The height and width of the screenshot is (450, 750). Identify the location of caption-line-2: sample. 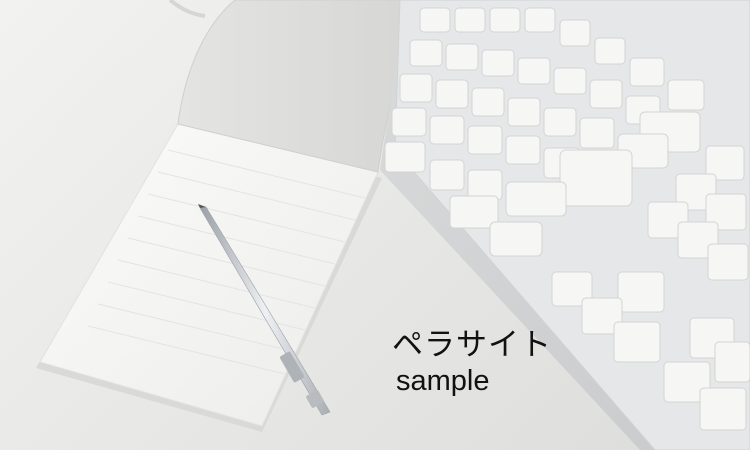
(443, 381).